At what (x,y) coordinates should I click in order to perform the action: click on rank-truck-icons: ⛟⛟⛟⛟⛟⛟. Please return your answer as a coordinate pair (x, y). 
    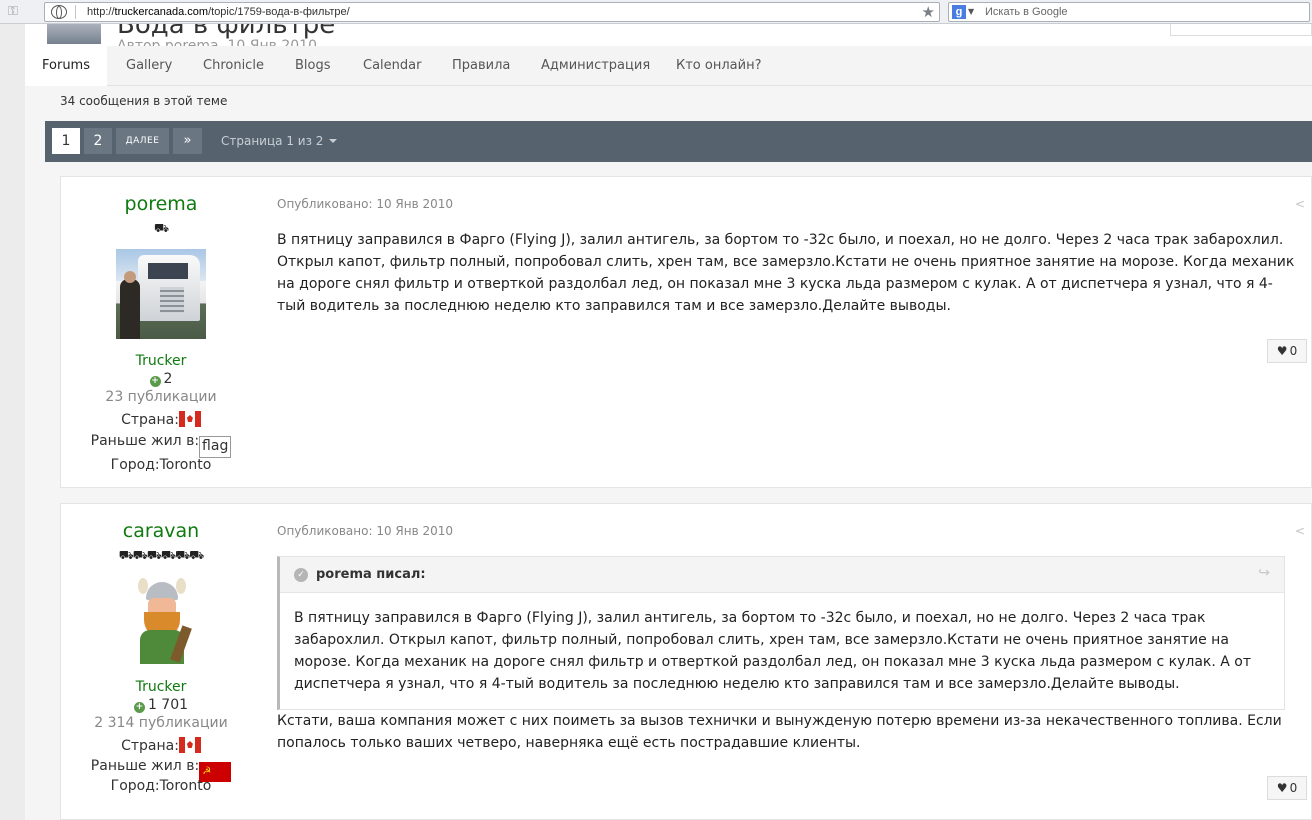
    Looking at the image, I should click on (161, 555).